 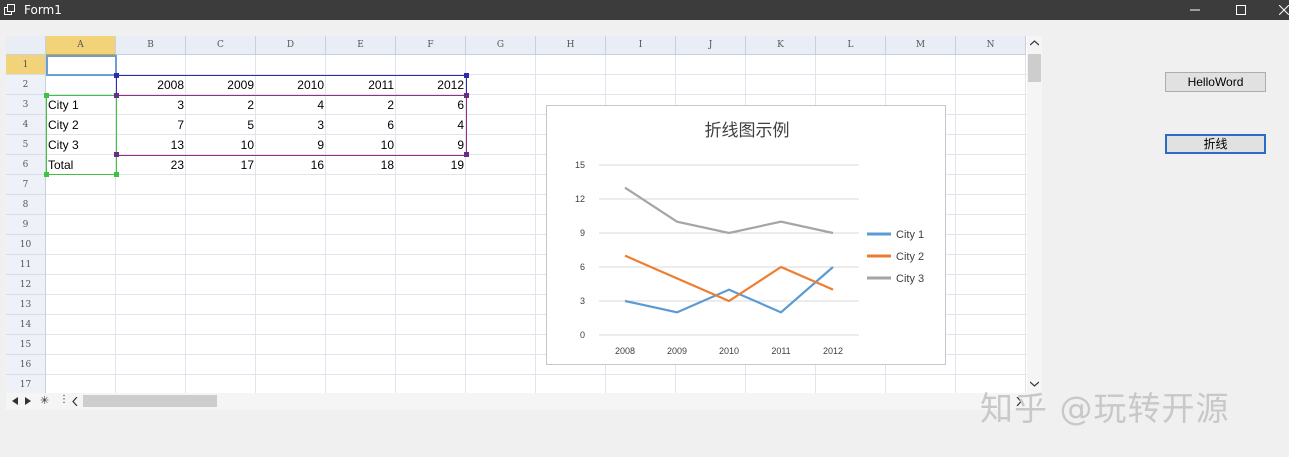 What do you see at coordinates (1034, 43) in the screenshot?
I see `scroll-up-icon` at bounding box center [1034, 43].